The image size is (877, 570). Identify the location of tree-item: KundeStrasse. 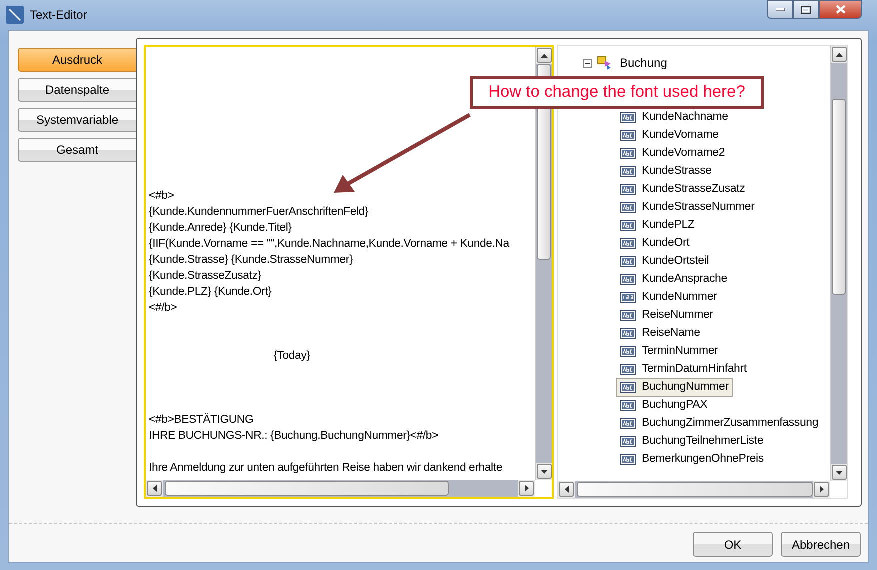
(666, 171).